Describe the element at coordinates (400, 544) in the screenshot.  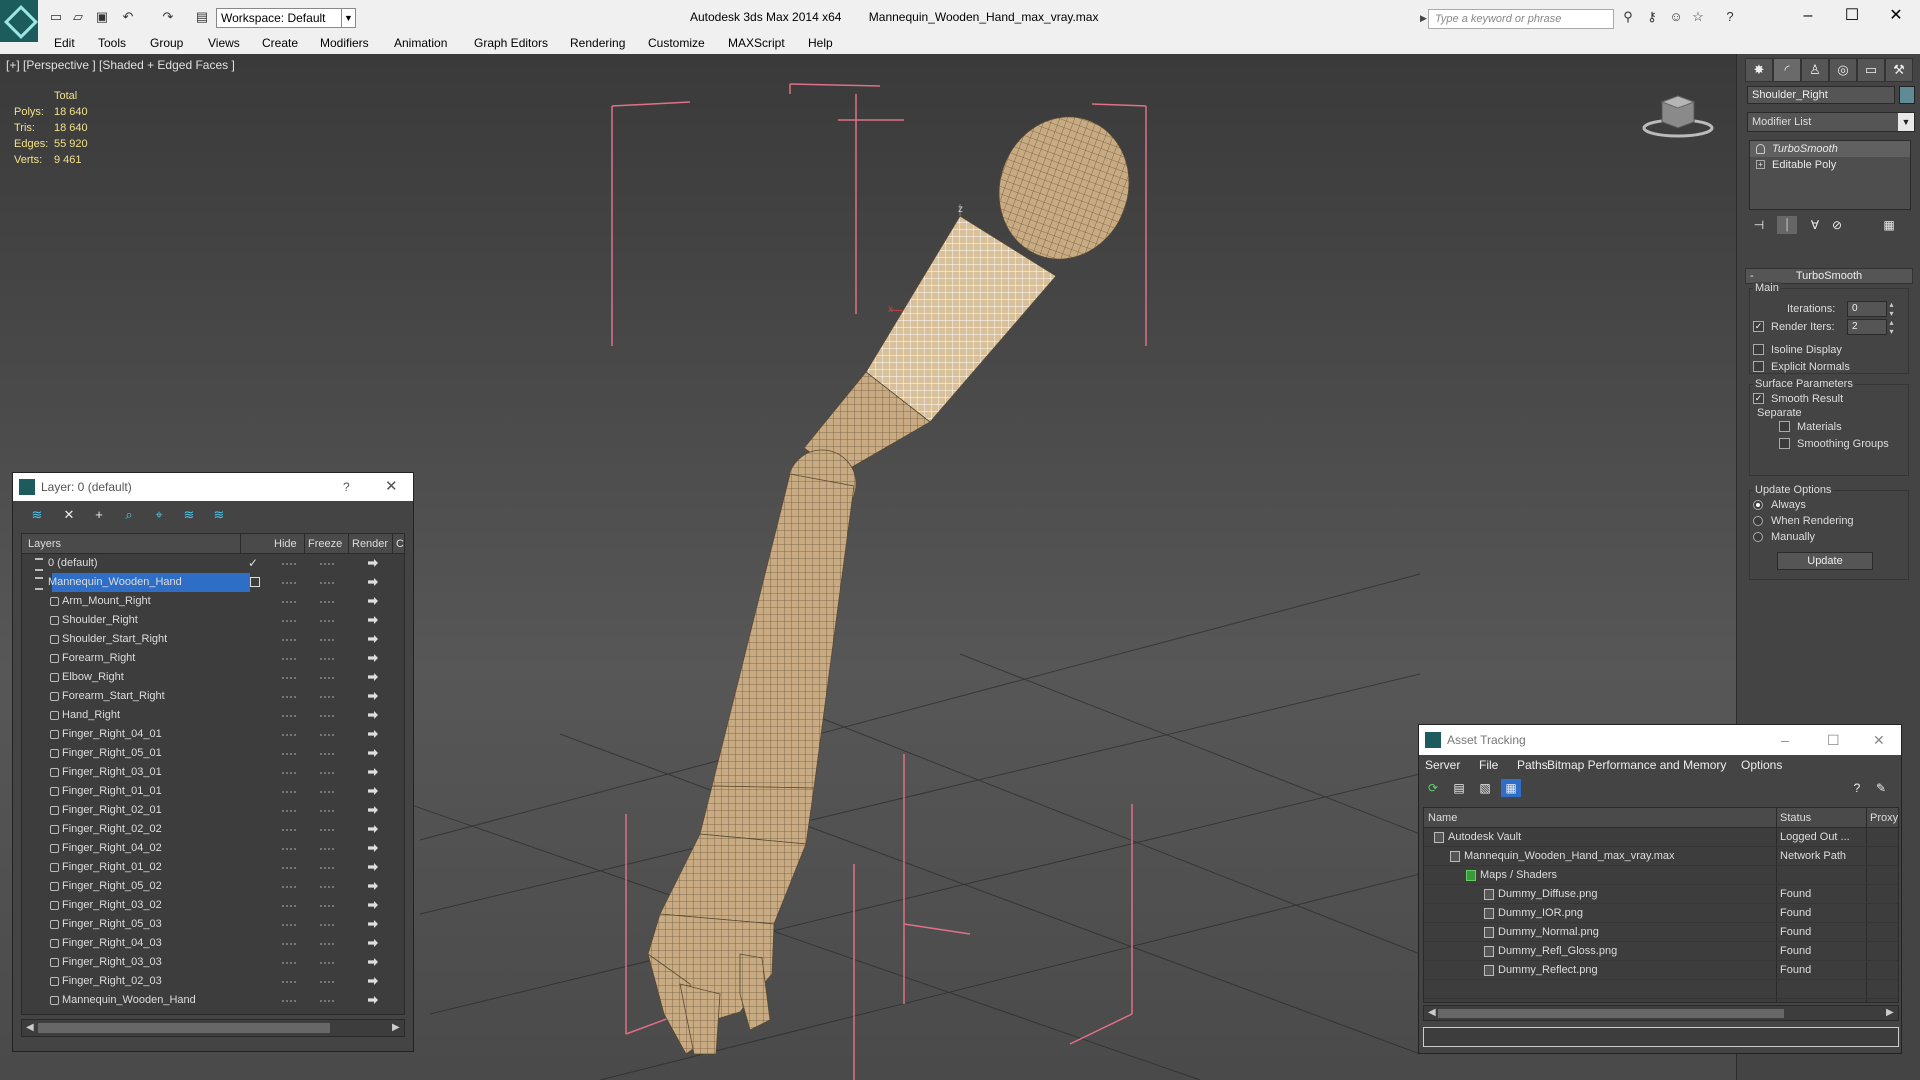
I see `col-c: C` at that location.